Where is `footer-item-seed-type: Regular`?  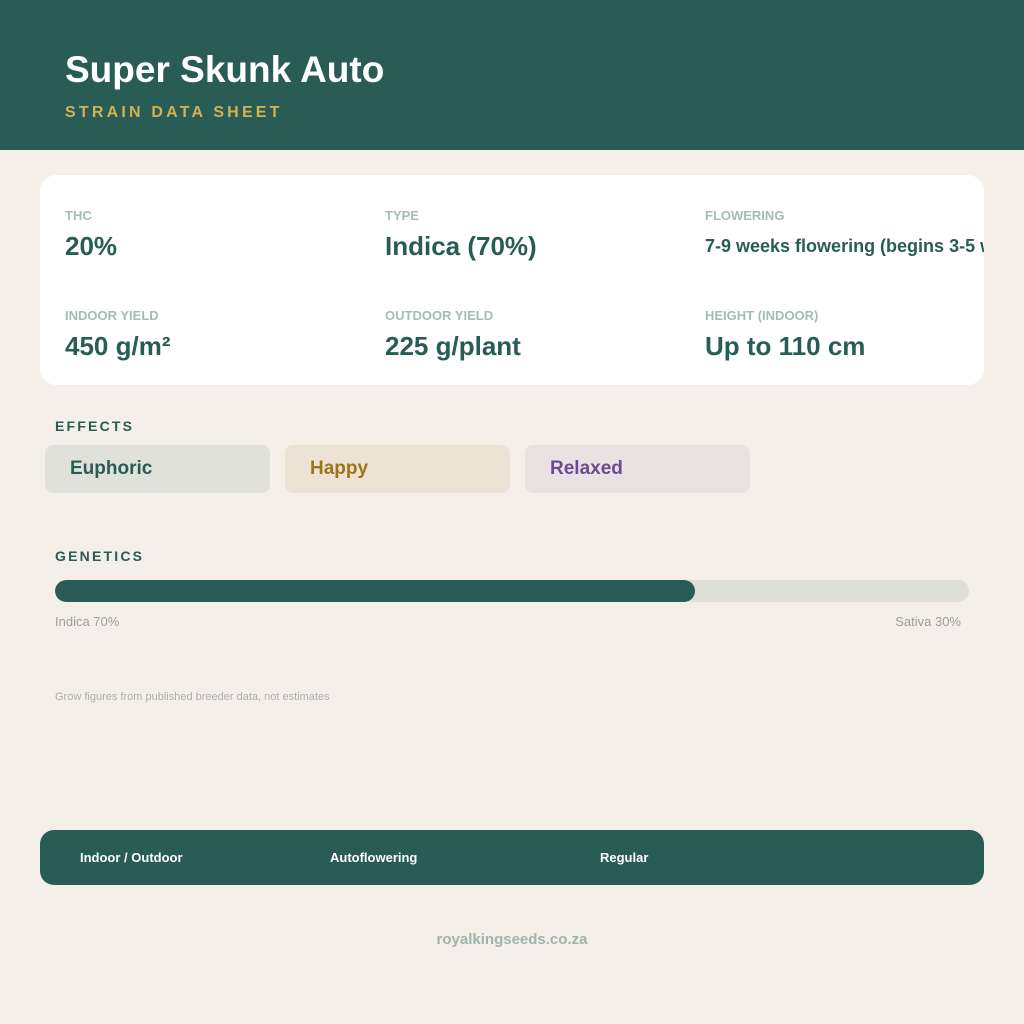 footer-item-seed-type: Regular is located at coordinates (624, 857).